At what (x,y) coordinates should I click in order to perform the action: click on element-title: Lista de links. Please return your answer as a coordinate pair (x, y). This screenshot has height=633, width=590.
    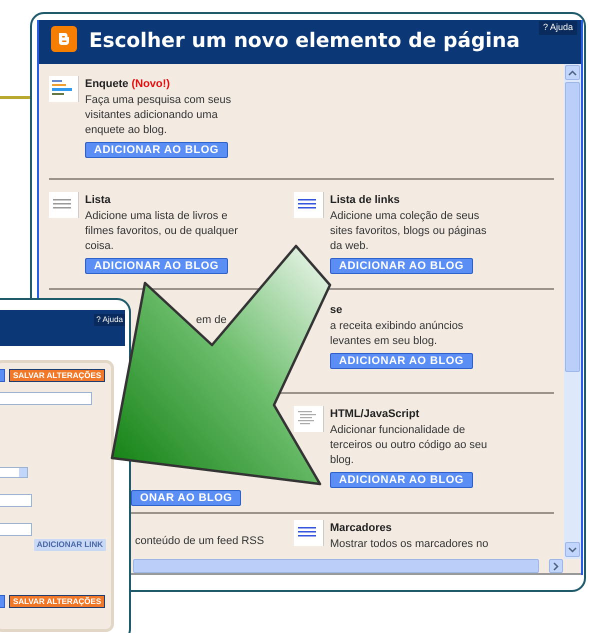
    Looking at the image, I should click on (365, 200).